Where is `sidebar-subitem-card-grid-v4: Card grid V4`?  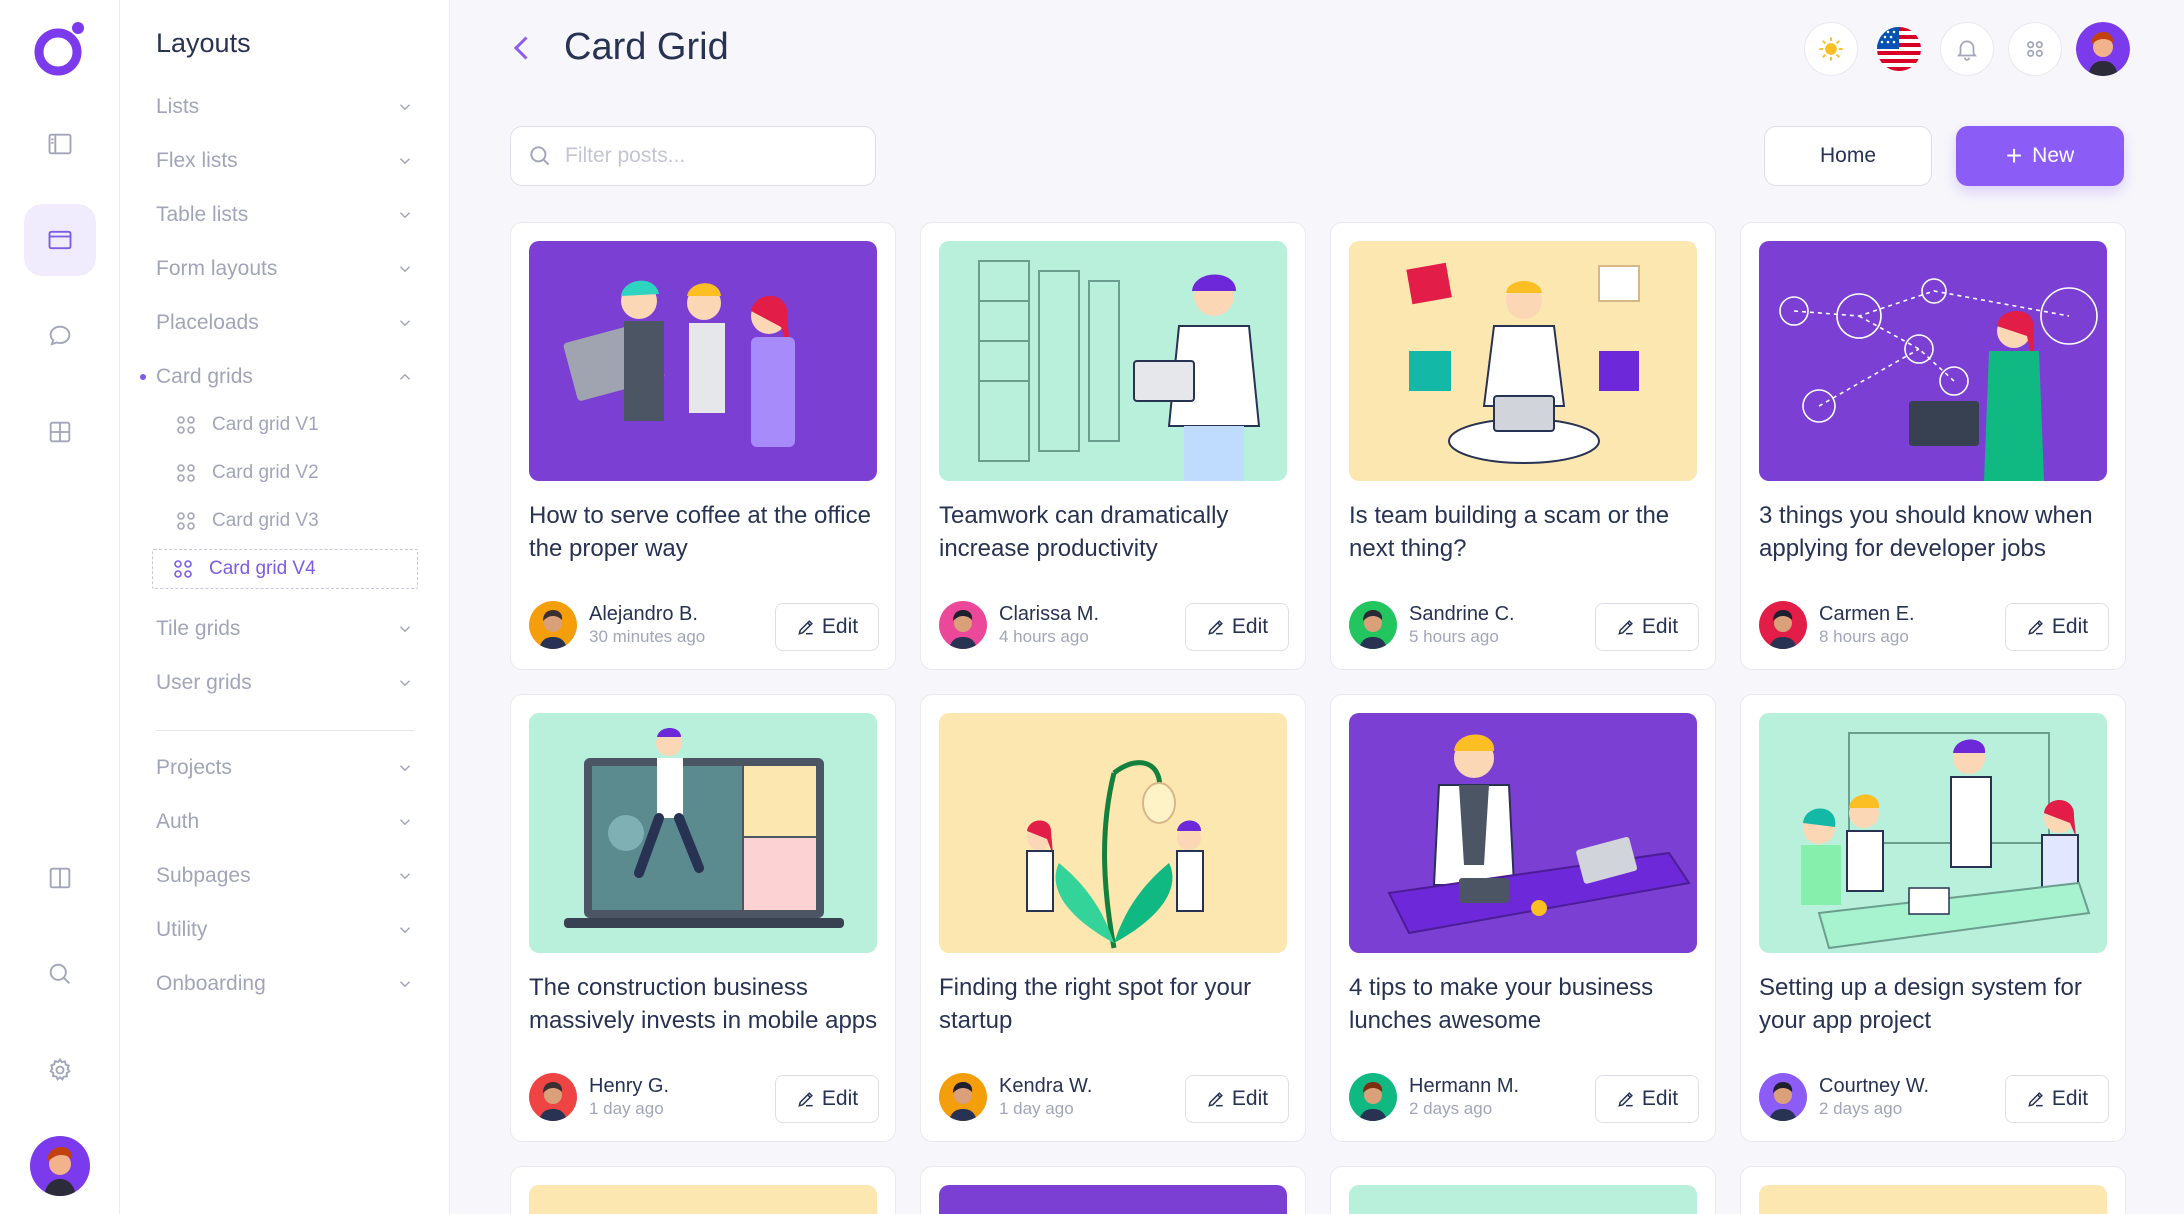 sidebar-subitem-card-grid-v4: Card grid V4 is located at coordinates (285, 569).